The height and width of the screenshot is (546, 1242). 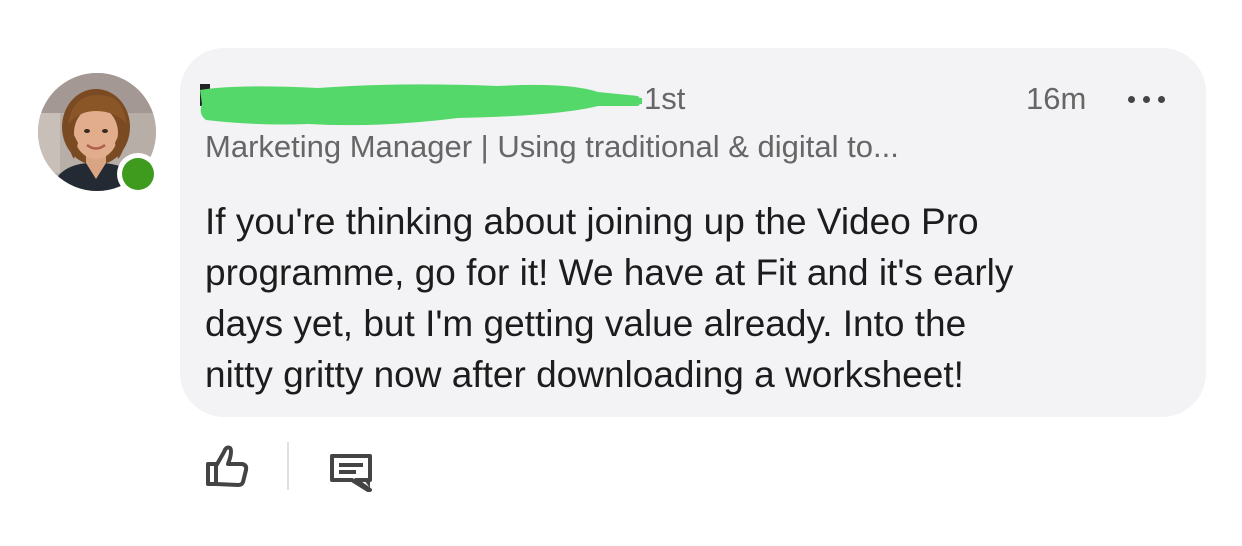 I want to click on comment-timestamp: 16m, so click(x=1056, y=98).